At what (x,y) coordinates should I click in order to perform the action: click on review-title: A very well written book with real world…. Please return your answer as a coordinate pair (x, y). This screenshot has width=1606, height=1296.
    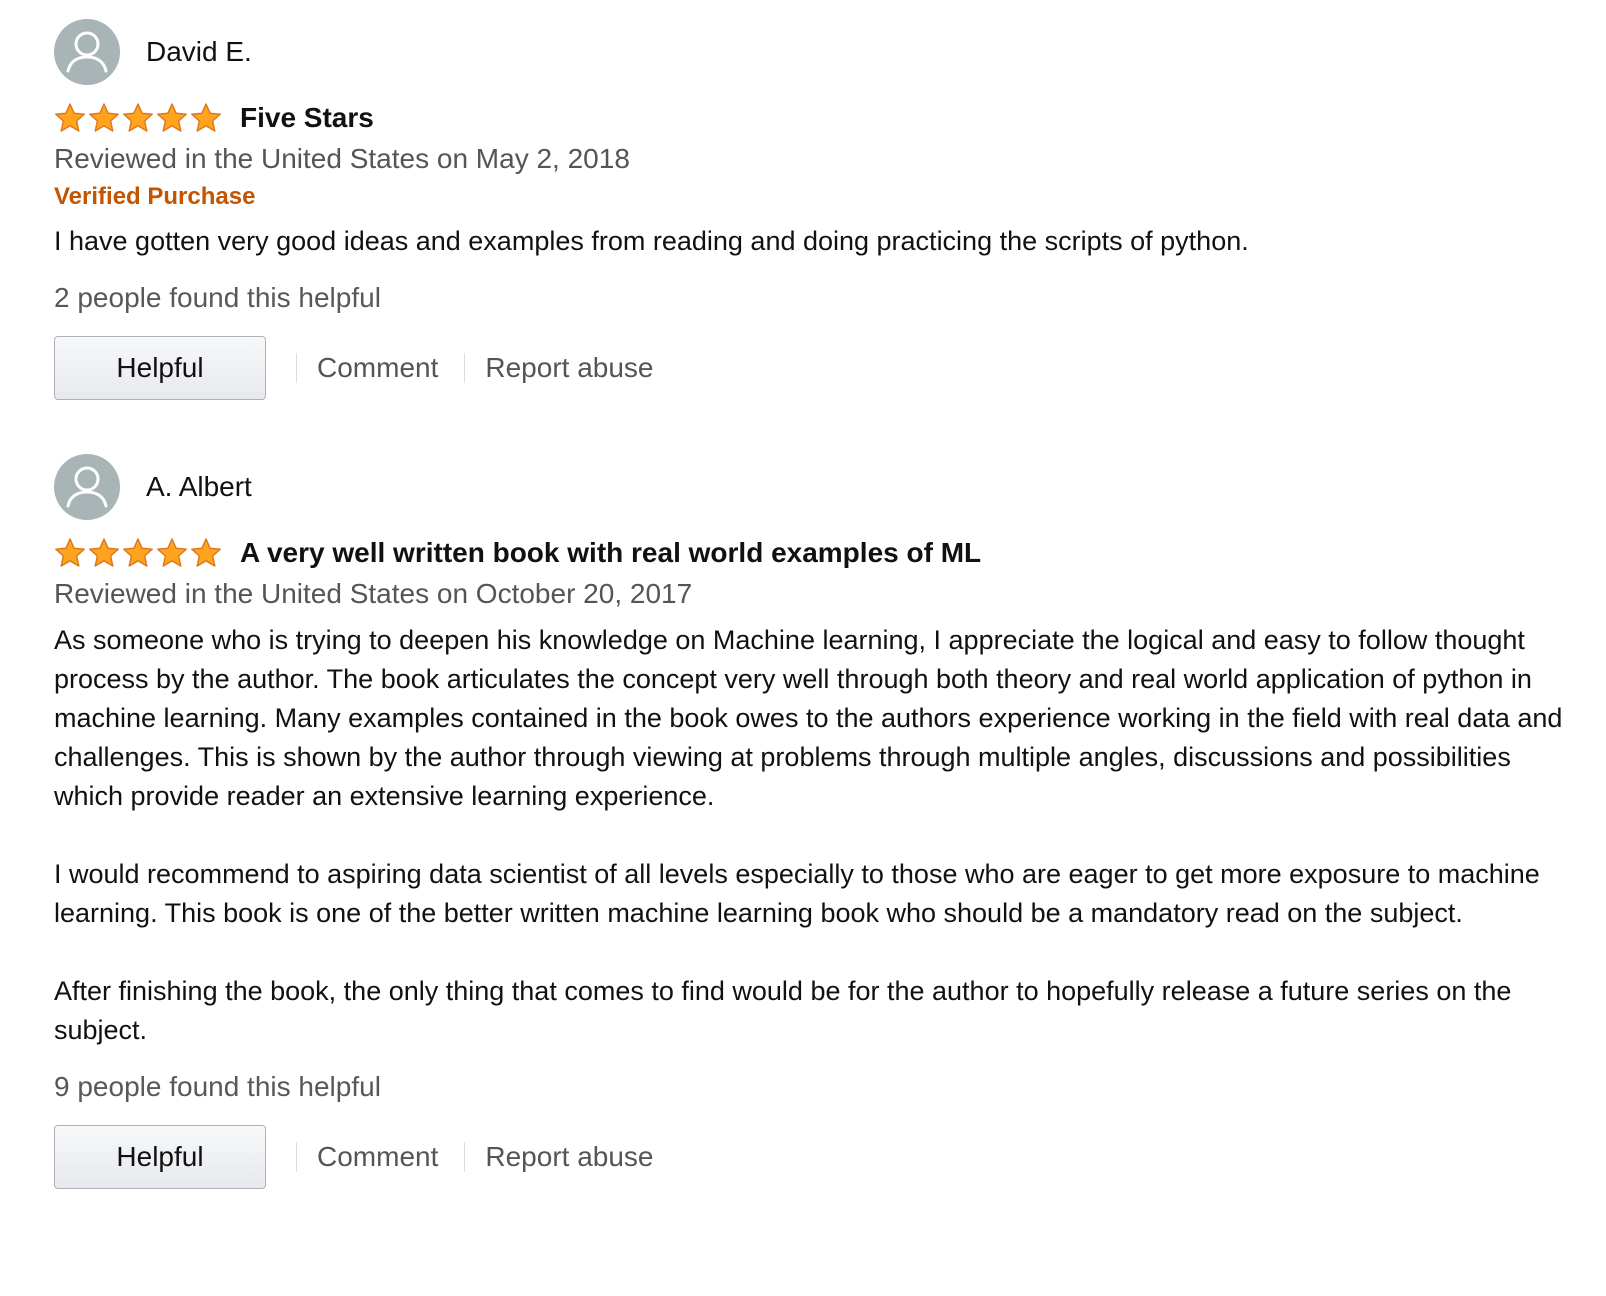
    Looking at the image, I should click on (610, 553).